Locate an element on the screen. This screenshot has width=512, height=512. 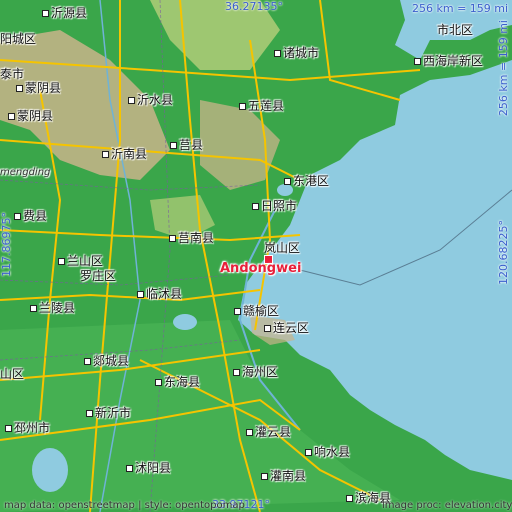
label-lianyun: 连云区 is located at coordinates (286, 328).